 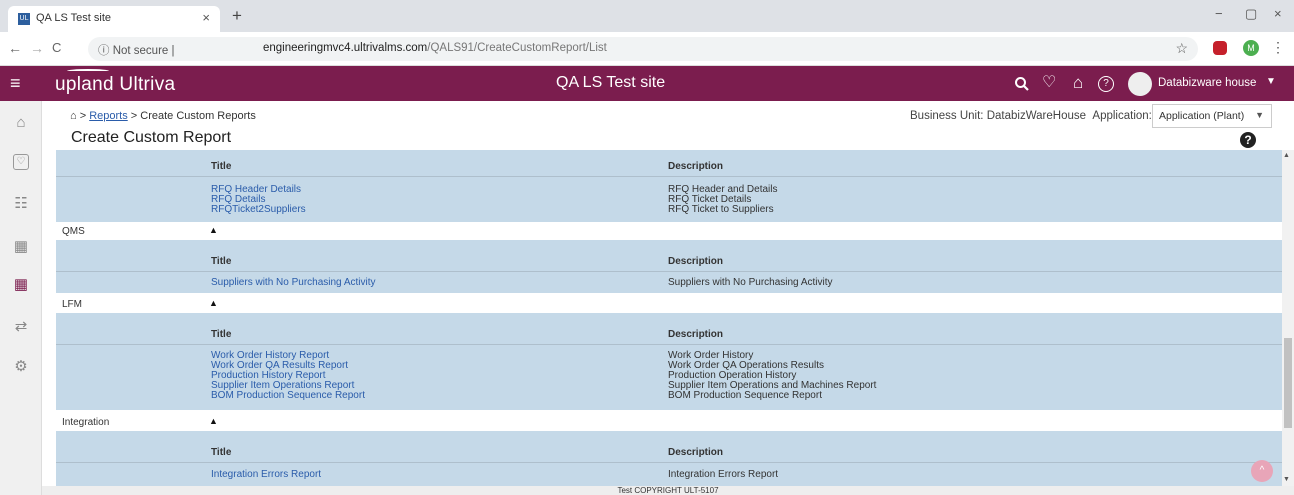 I want to click on breadcrumb-current: Create Custom Reports, so click(x=198, y=116).